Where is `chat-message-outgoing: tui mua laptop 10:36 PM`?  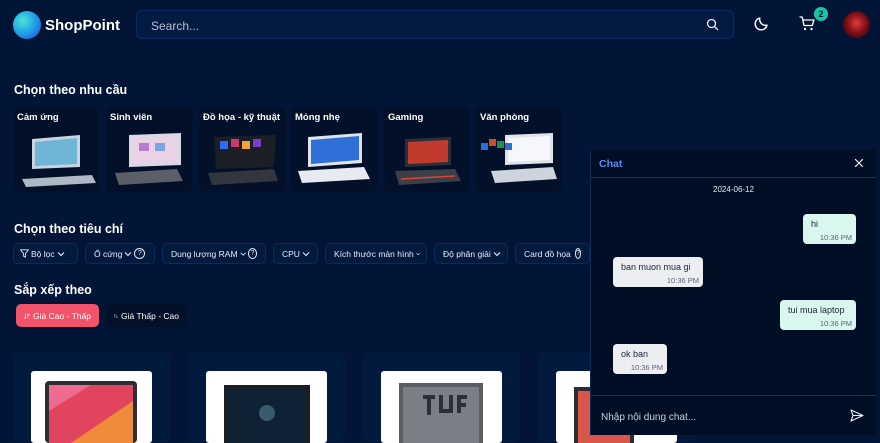 chat-message-outgoing: tui mua laptop 10:36 PM is located at coordinates (818, 315).